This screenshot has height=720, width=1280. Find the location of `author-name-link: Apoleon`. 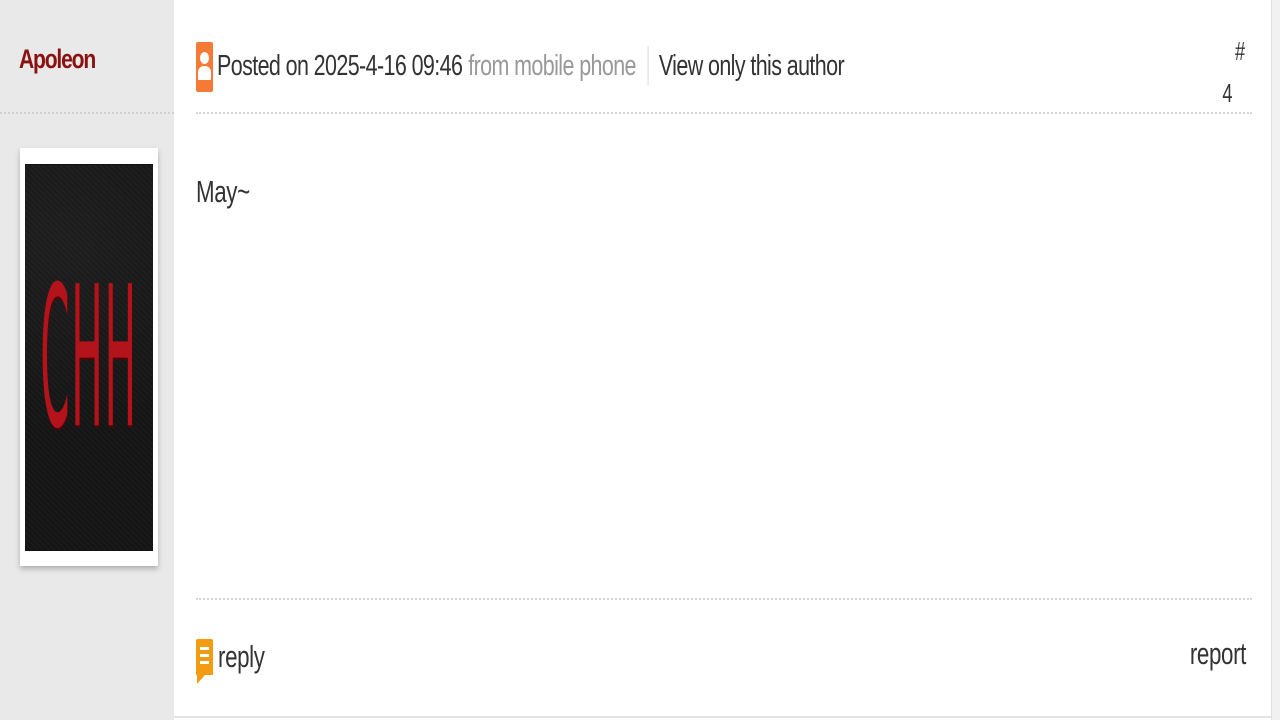

author-name-link: Apoleon is located at coordinates (57, 59).